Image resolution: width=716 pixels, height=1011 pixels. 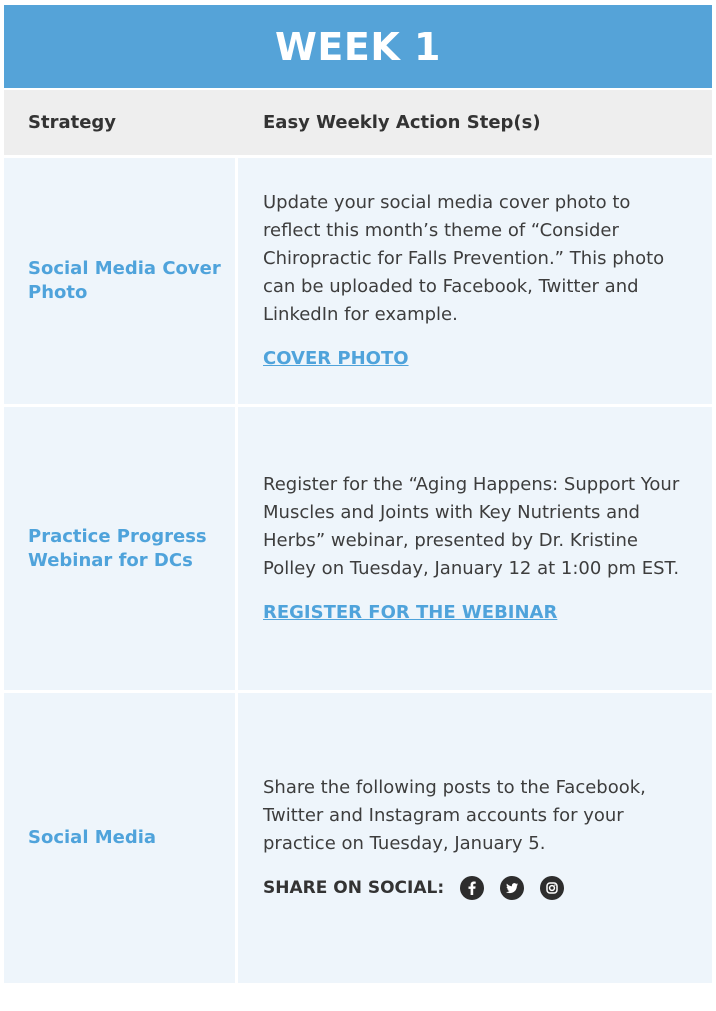 I want to click on instagram-icon, so click(x=552, y=888).